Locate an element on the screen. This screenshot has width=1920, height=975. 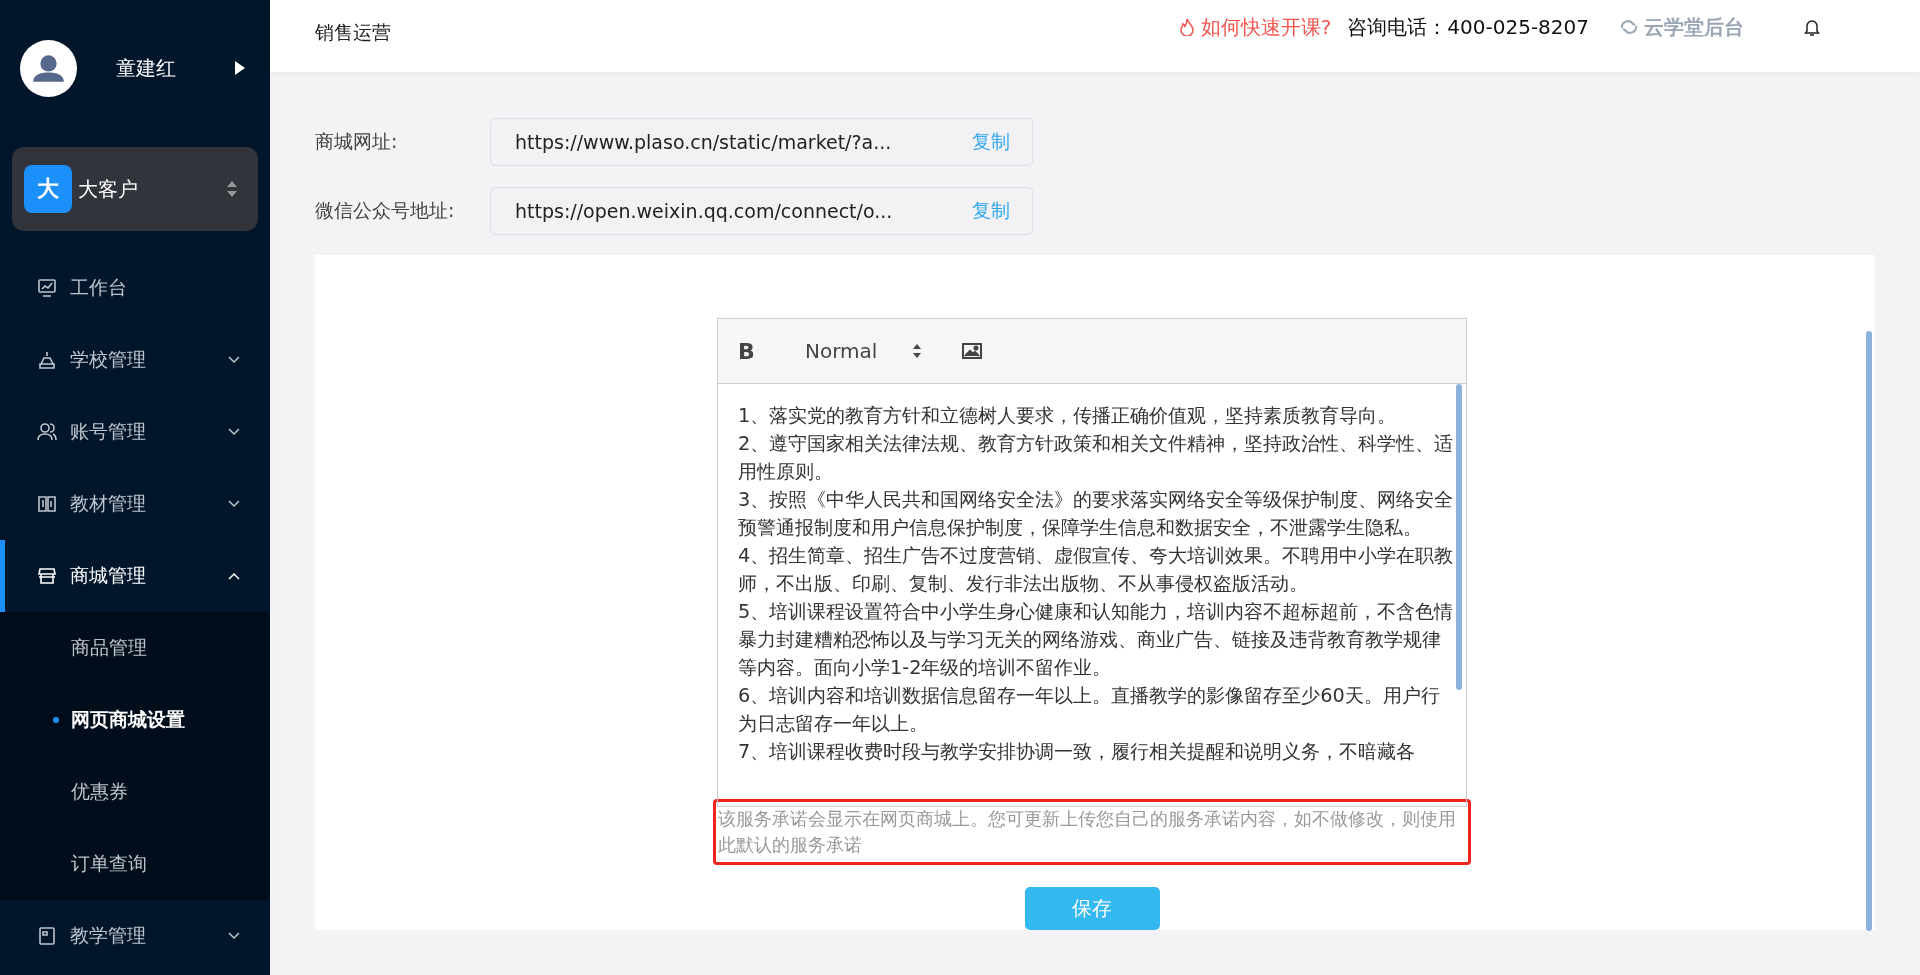
triangle-right-icon is located at coordinates (240, 68).